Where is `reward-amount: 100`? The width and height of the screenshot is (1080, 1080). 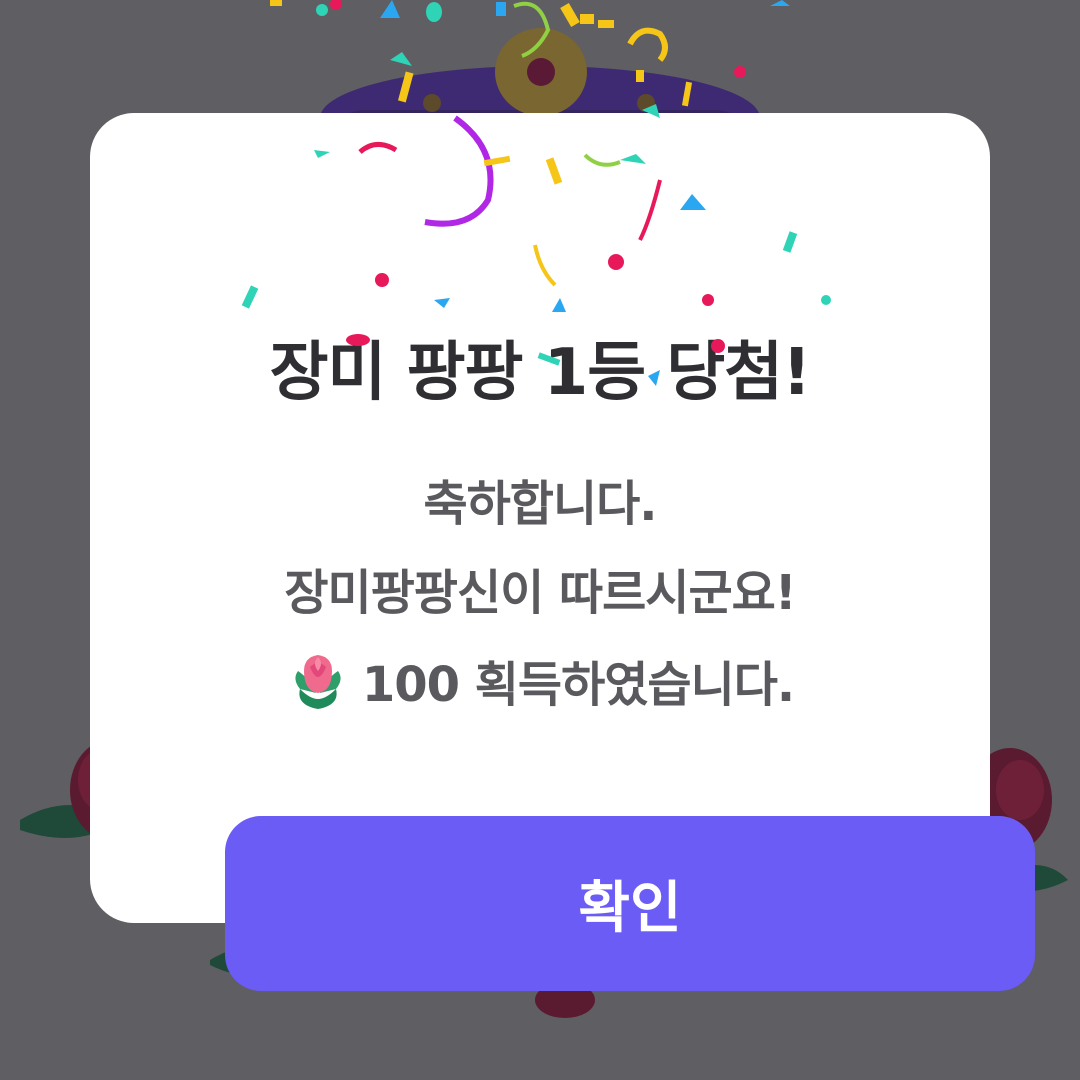
reward-amount: 100 is located at coordinates (410, 685).